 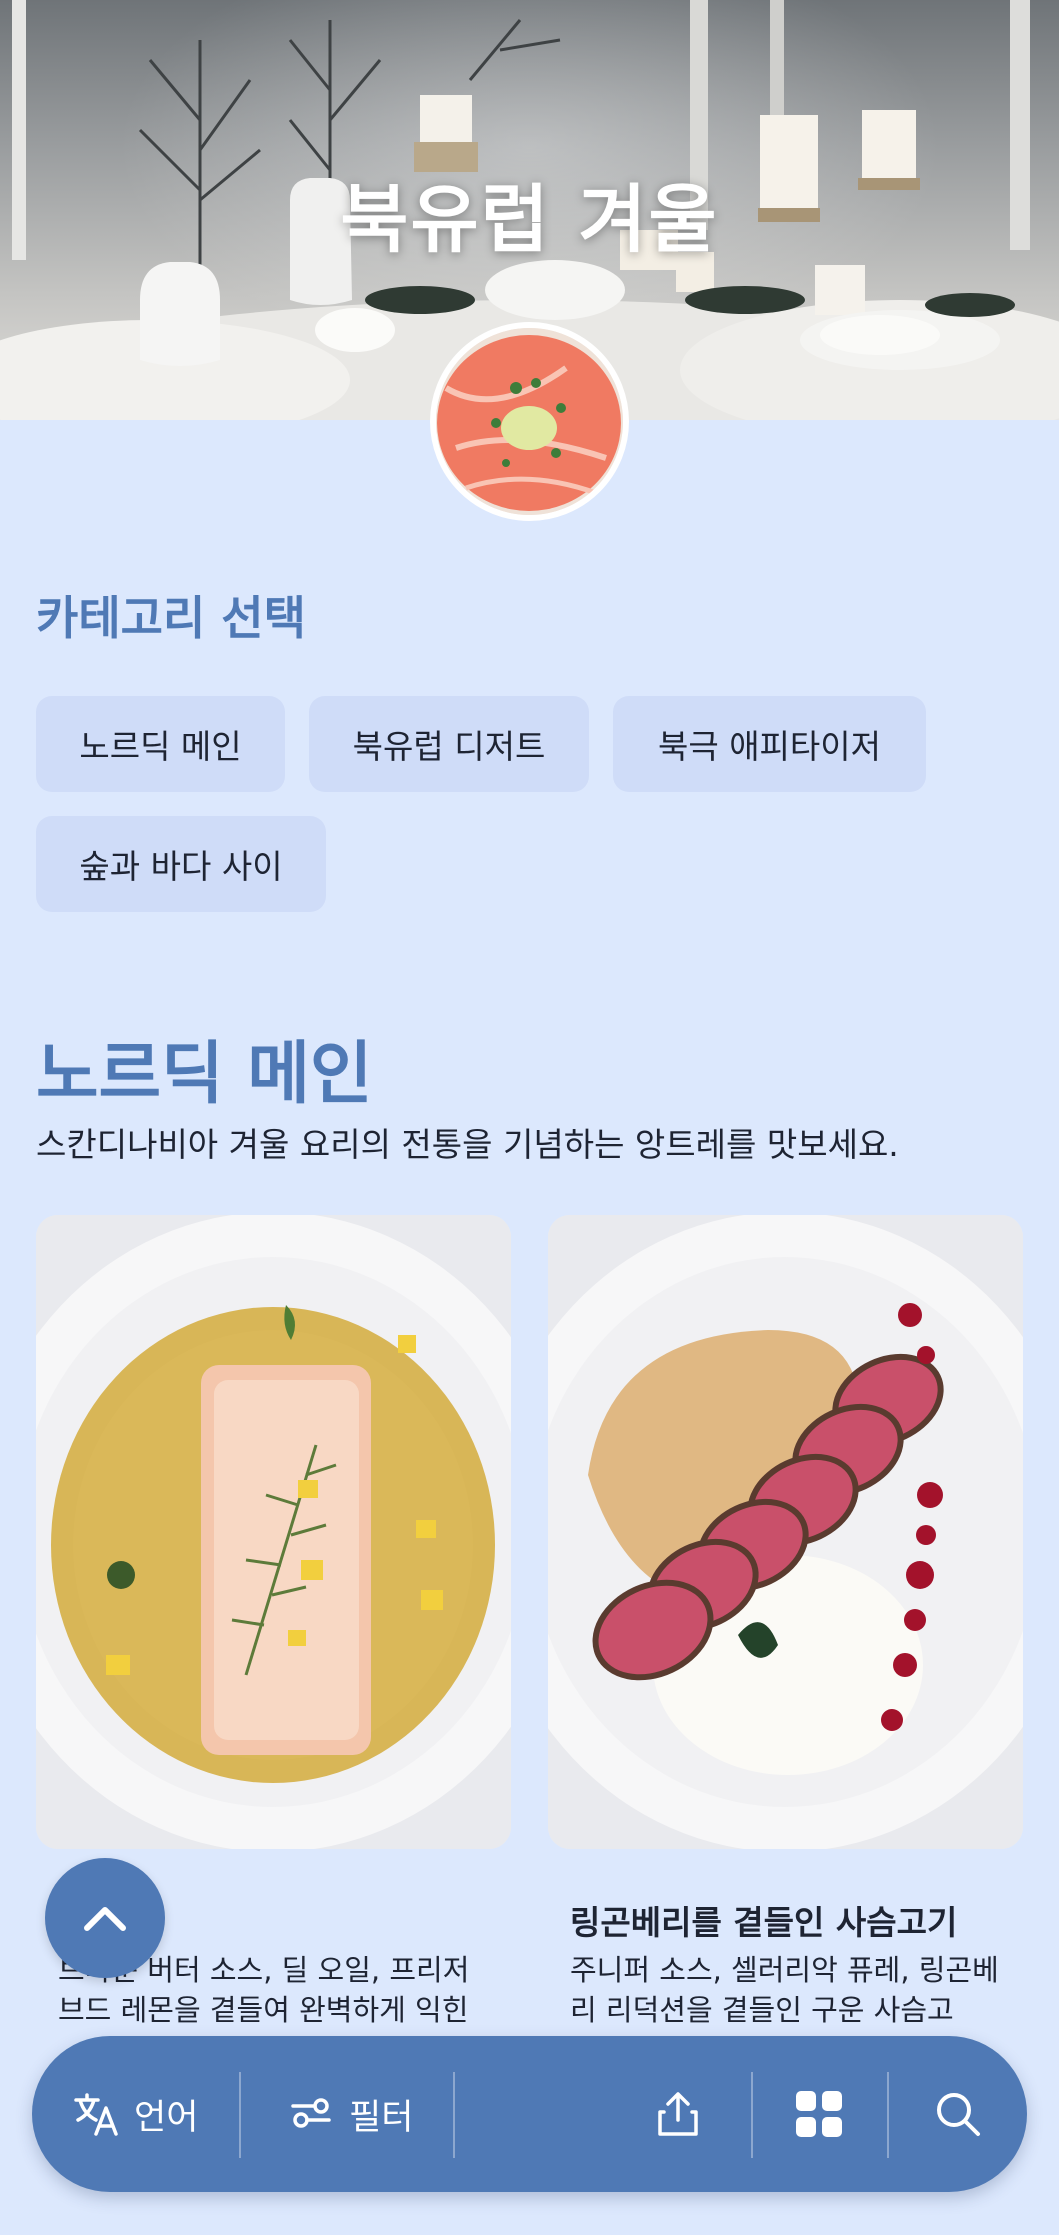 I want to click on chevron-up-icon, so click(x=105, y=1919).